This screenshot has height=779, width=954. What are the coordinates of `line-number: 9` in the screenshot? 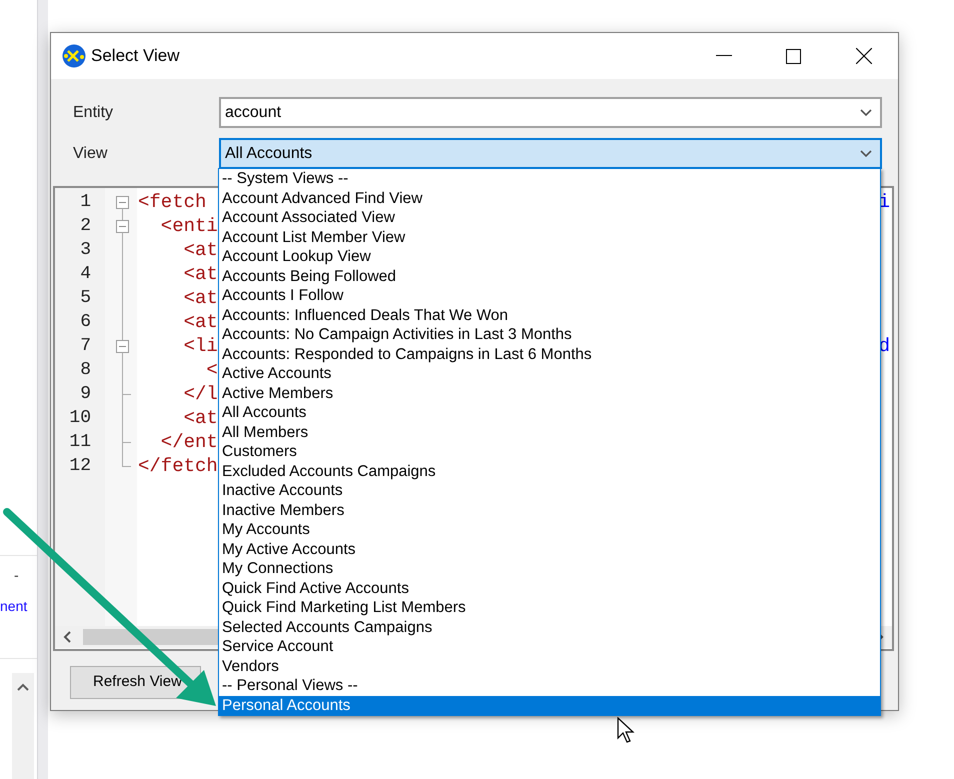 It's located at (85, 394).